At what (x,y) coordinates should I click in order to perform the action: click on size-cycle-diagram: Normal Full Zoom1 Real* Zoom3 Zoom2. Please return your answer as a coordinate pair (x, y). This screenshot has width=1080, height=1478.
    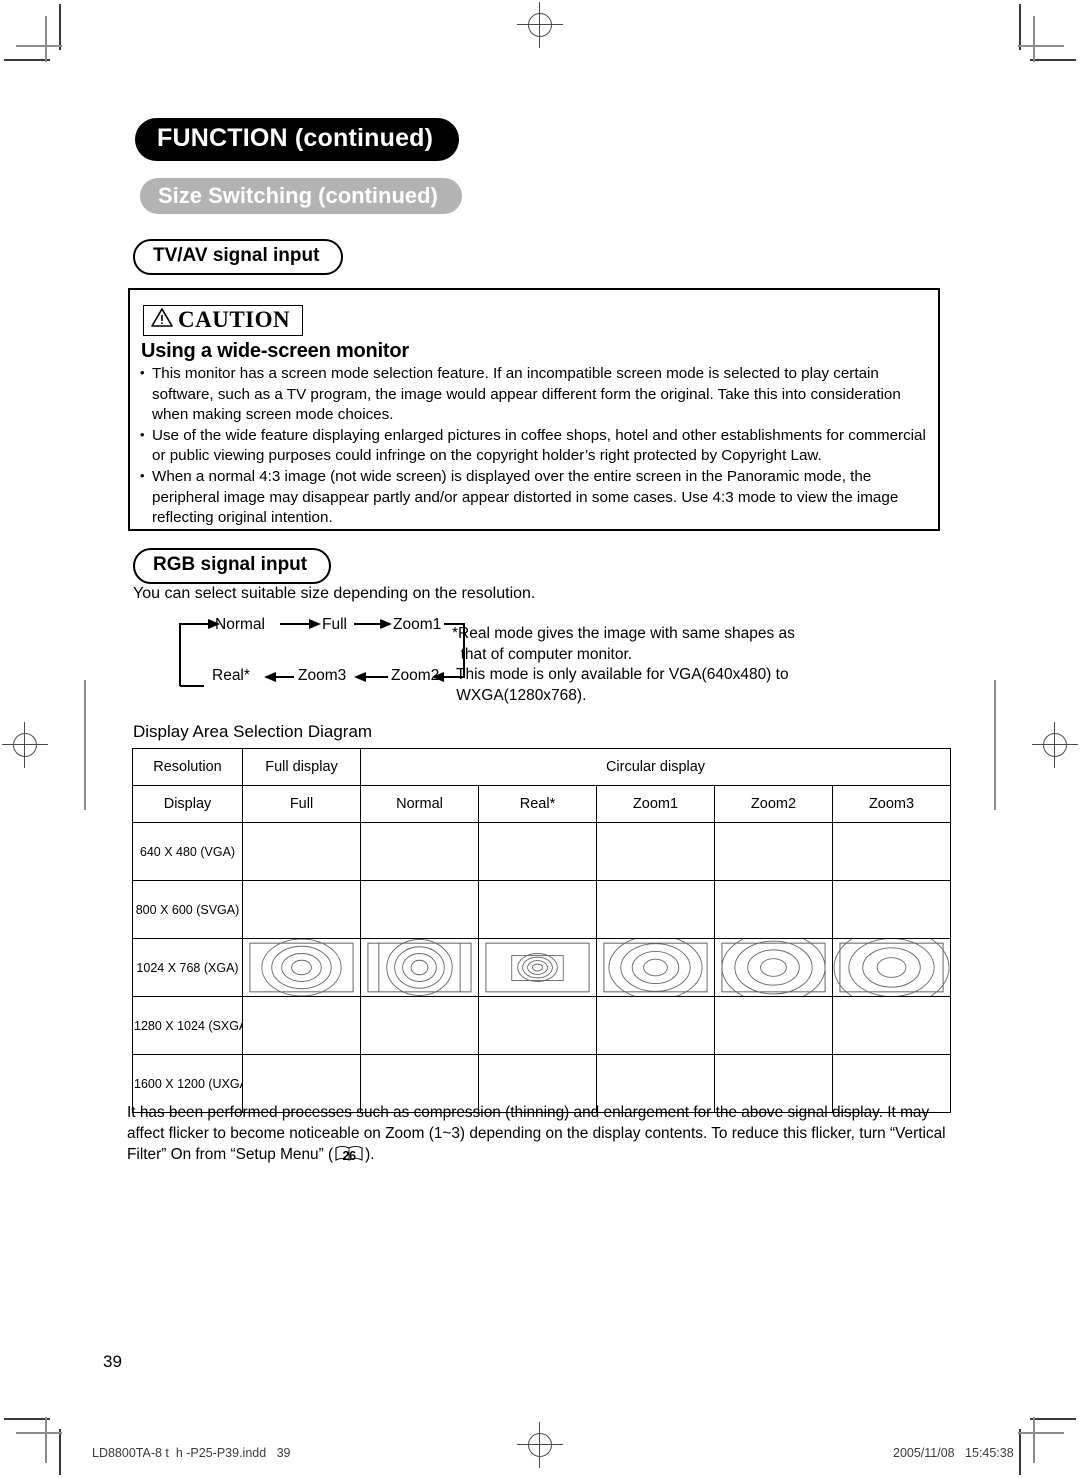
    Looking at the image, I should click on (320, 655).